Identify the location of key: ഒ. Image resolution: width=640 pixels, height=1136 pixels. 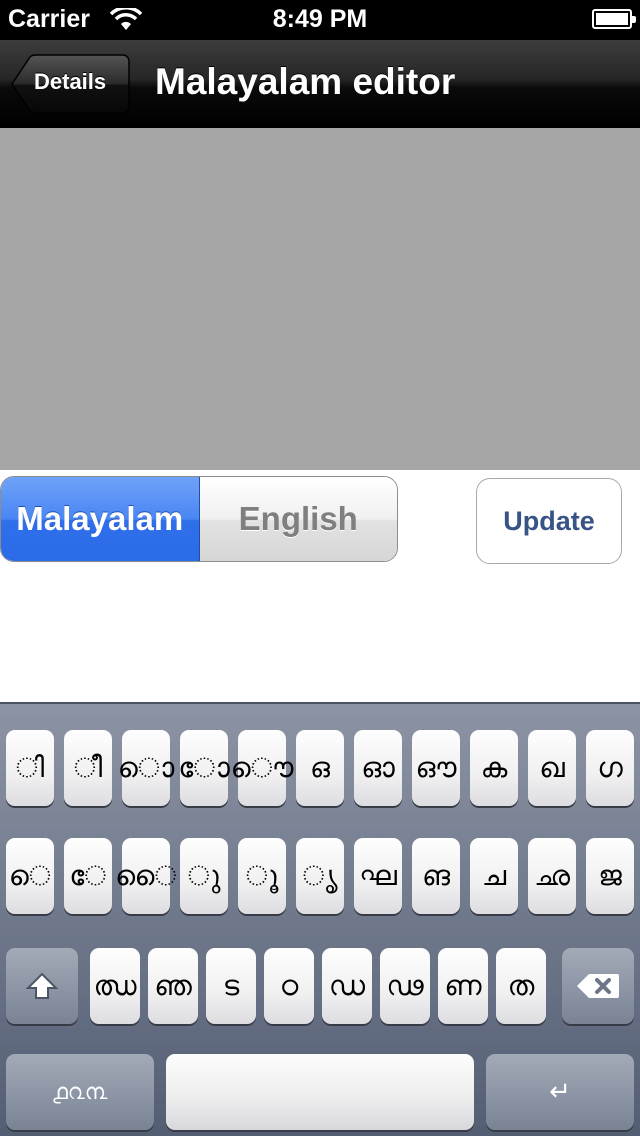
(320, 768).